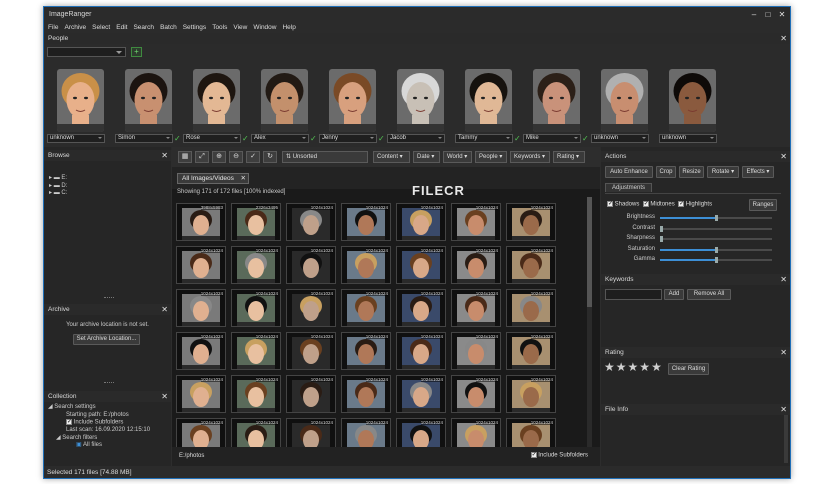  What do you see at coordinates (758, 172) in the screenshot?
I see `effects-button: Effects ▾` at bounding box center [758, 172].